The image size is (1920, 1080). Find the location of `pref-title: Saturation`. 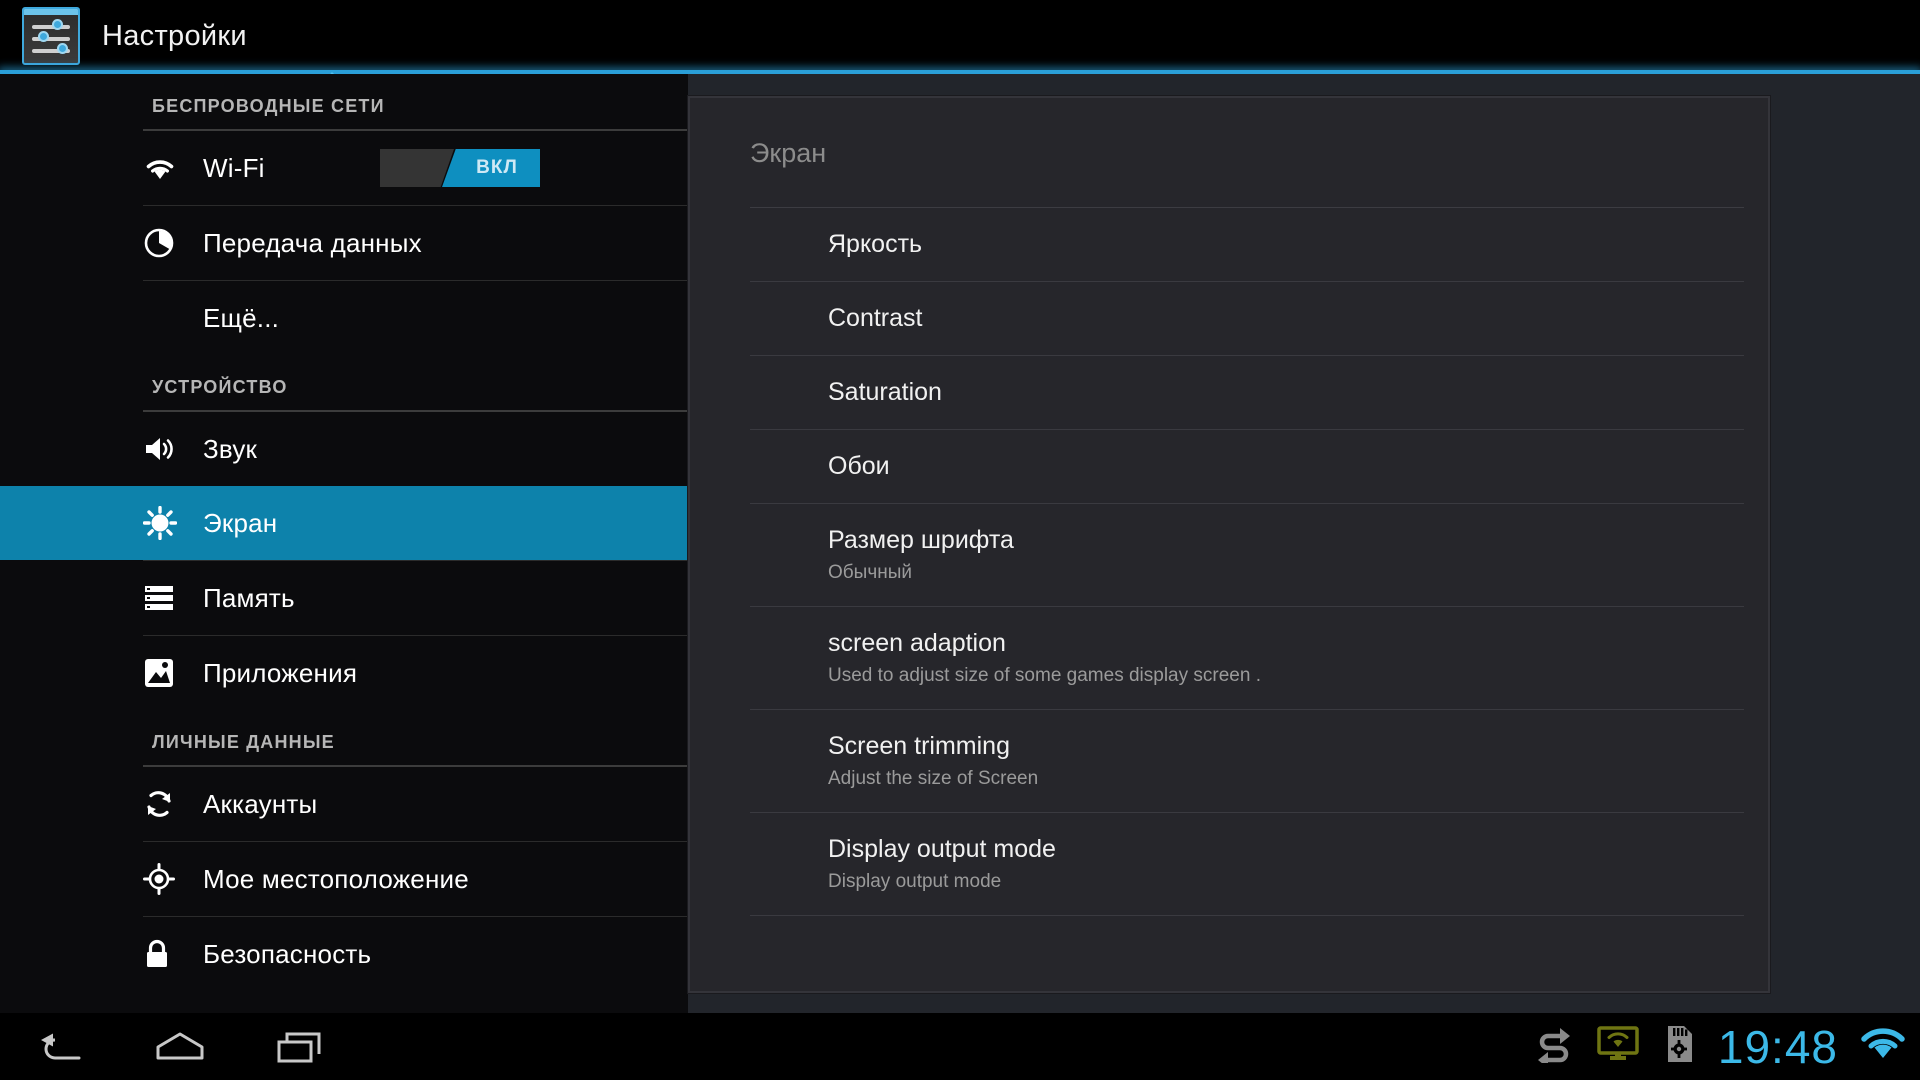

pref-title: Saturation is located at coordinates (885, 392).